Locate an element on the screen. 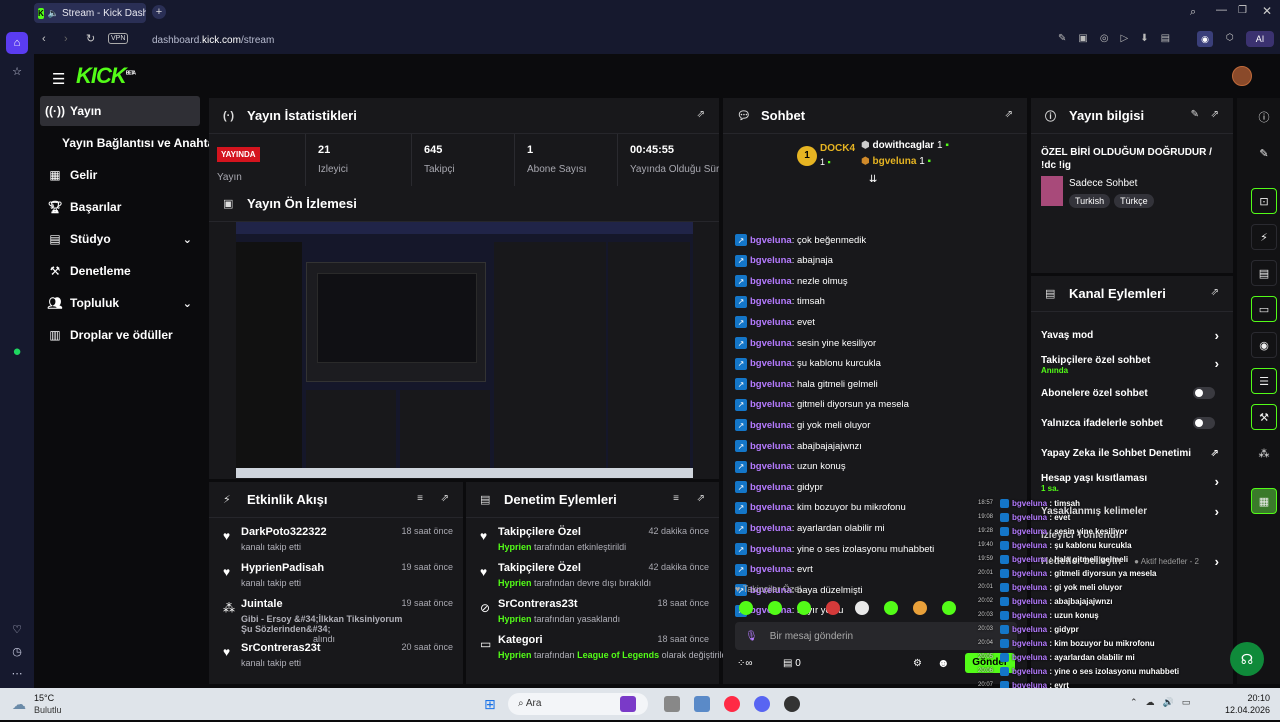  sidebar-item-droplar: ▥ Droplar ve ödüller is located at coordinates (120, 335).